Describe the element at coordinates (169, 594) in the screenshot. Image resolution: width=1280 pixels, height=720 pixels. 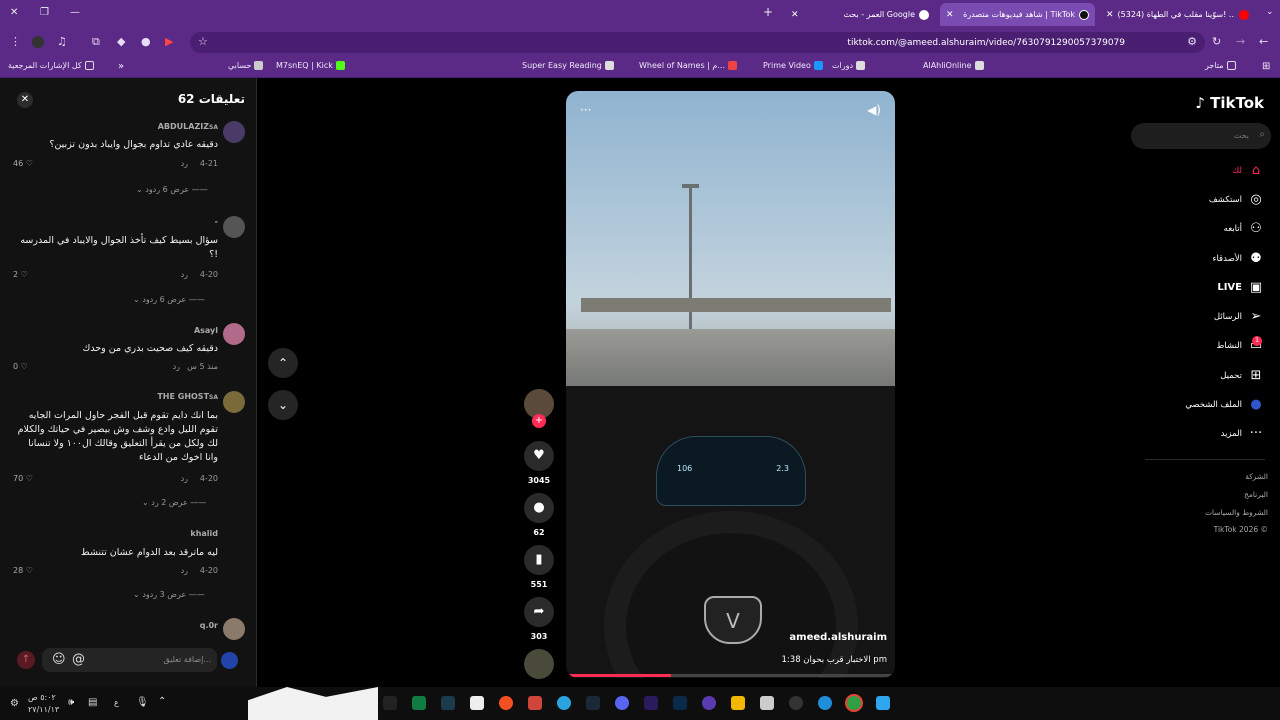
I see `view-replies-button: ⌄ عرض 3 ردود ——` at that location.